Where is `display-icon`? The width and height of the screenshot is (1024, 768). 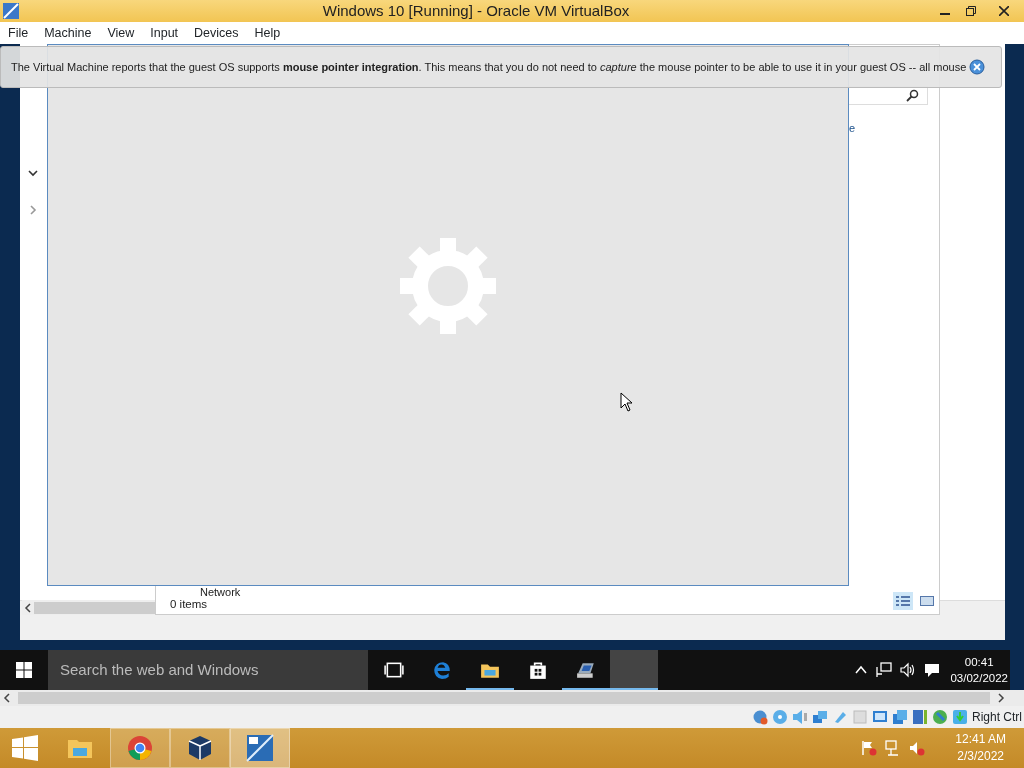 display-icon is located at coordinates (880, 717).